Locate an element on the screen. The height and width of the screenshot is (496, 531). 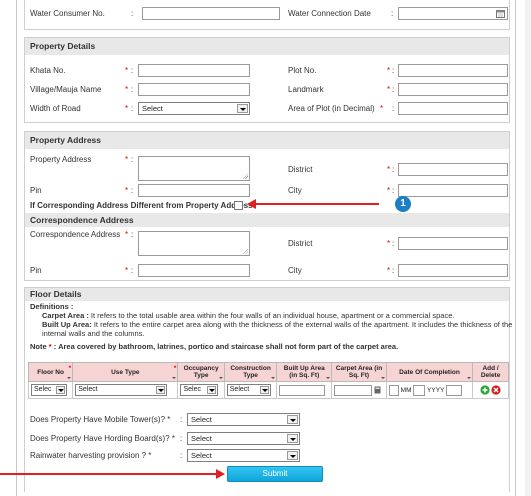
construction-value: Select is located at coordinates (239, 389).